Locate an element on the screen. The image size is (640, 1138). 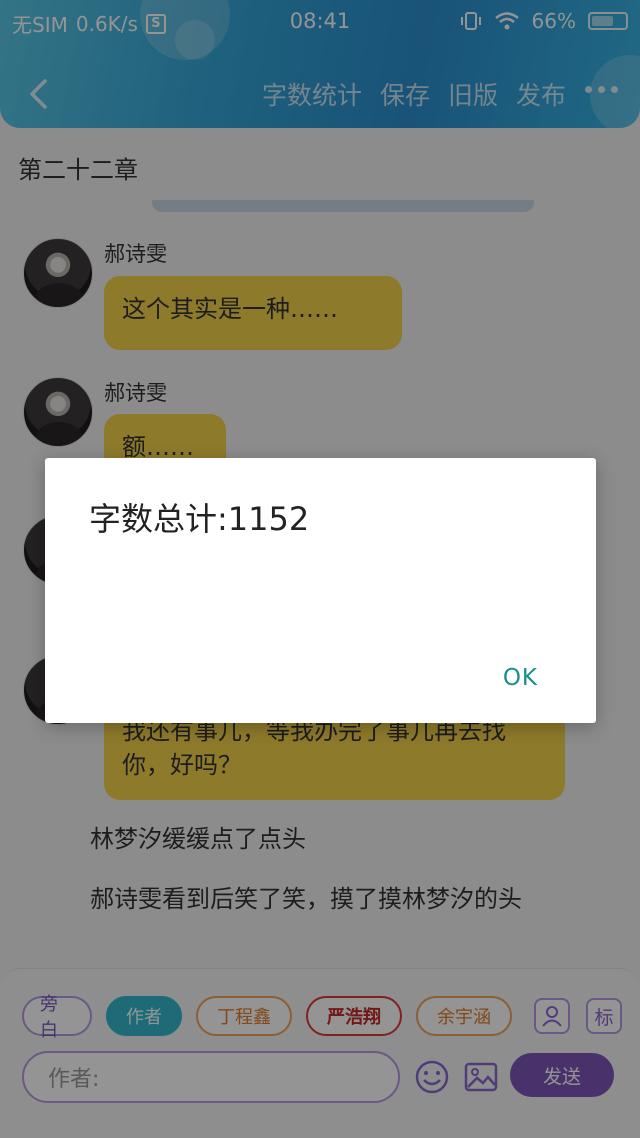
dialog-message: 字数总计:1152 is located at coordinates (199, 519).